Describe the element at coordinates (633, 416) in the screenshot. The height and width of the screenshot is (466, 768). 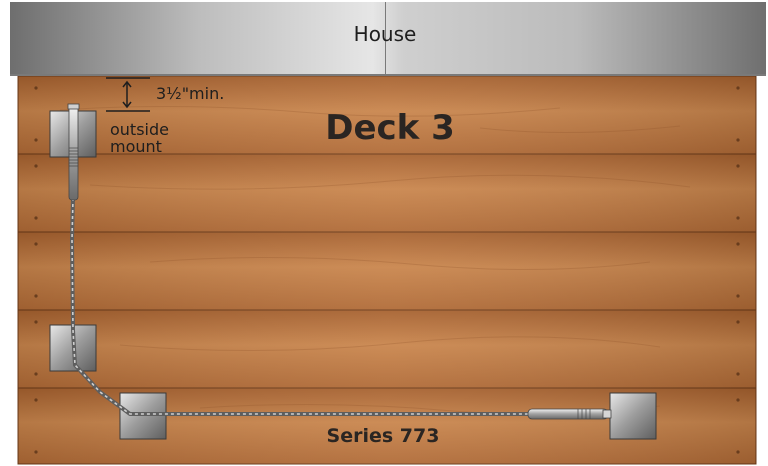
I see `post-bottom-right` at that location.